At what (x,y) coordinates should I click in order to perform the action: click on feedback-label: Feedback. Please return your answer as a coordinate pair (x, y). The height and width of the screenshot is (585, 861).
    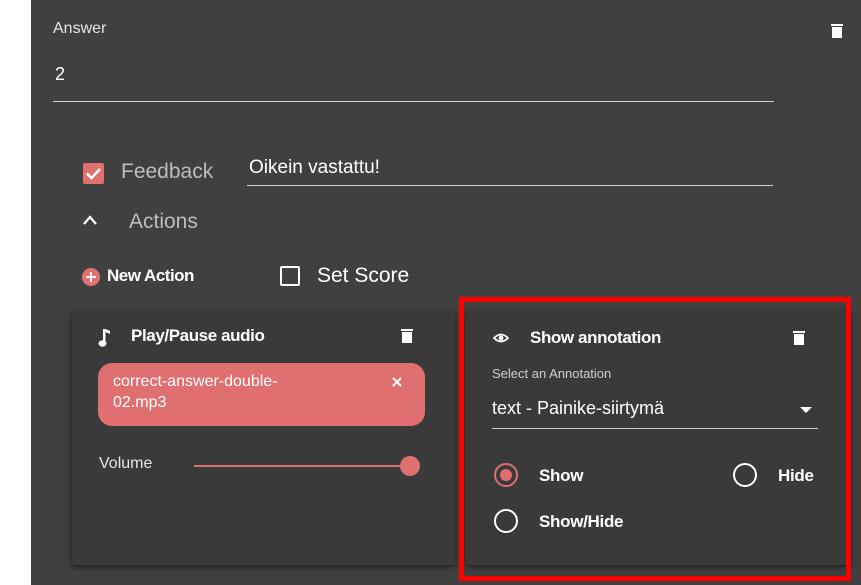
    Looking at the image, I should click on (167, 171).